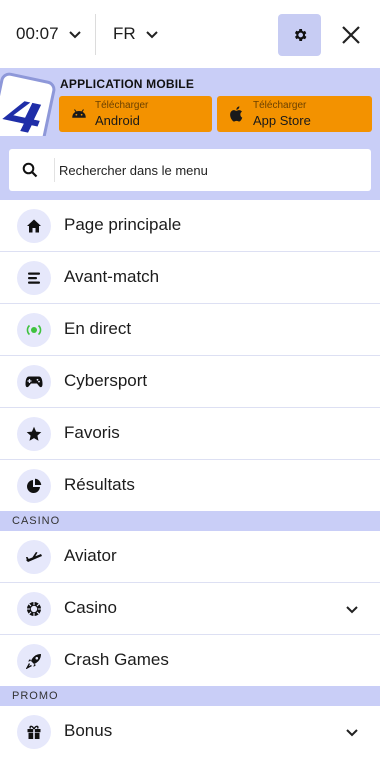 Image resolution: width=380 pixels, height=757 pixels. I want to click on rocket-icon, so click(33, 661).